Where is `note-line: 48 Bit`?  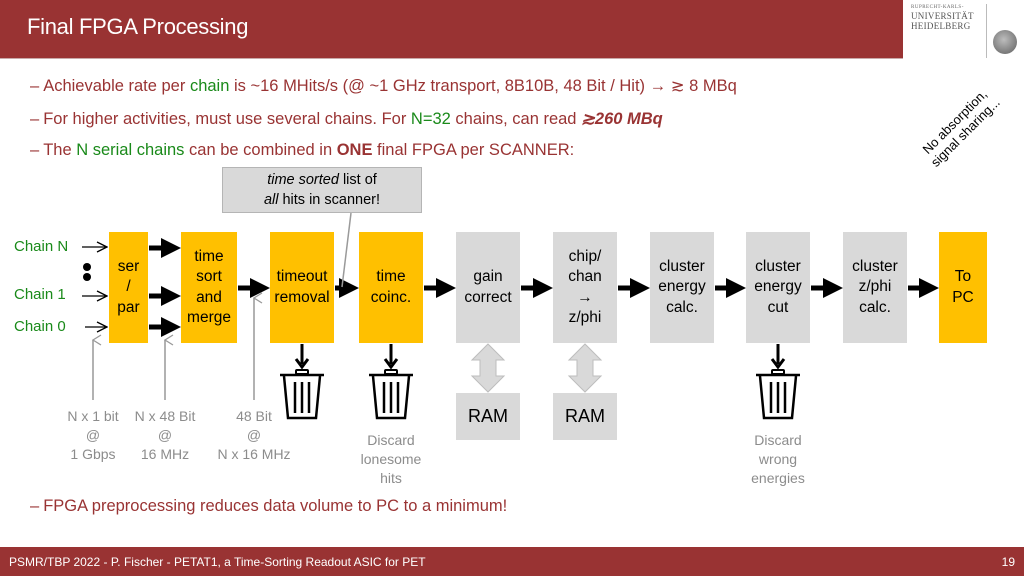 note-line: 48 Bit is located at coordinates (254, 416).